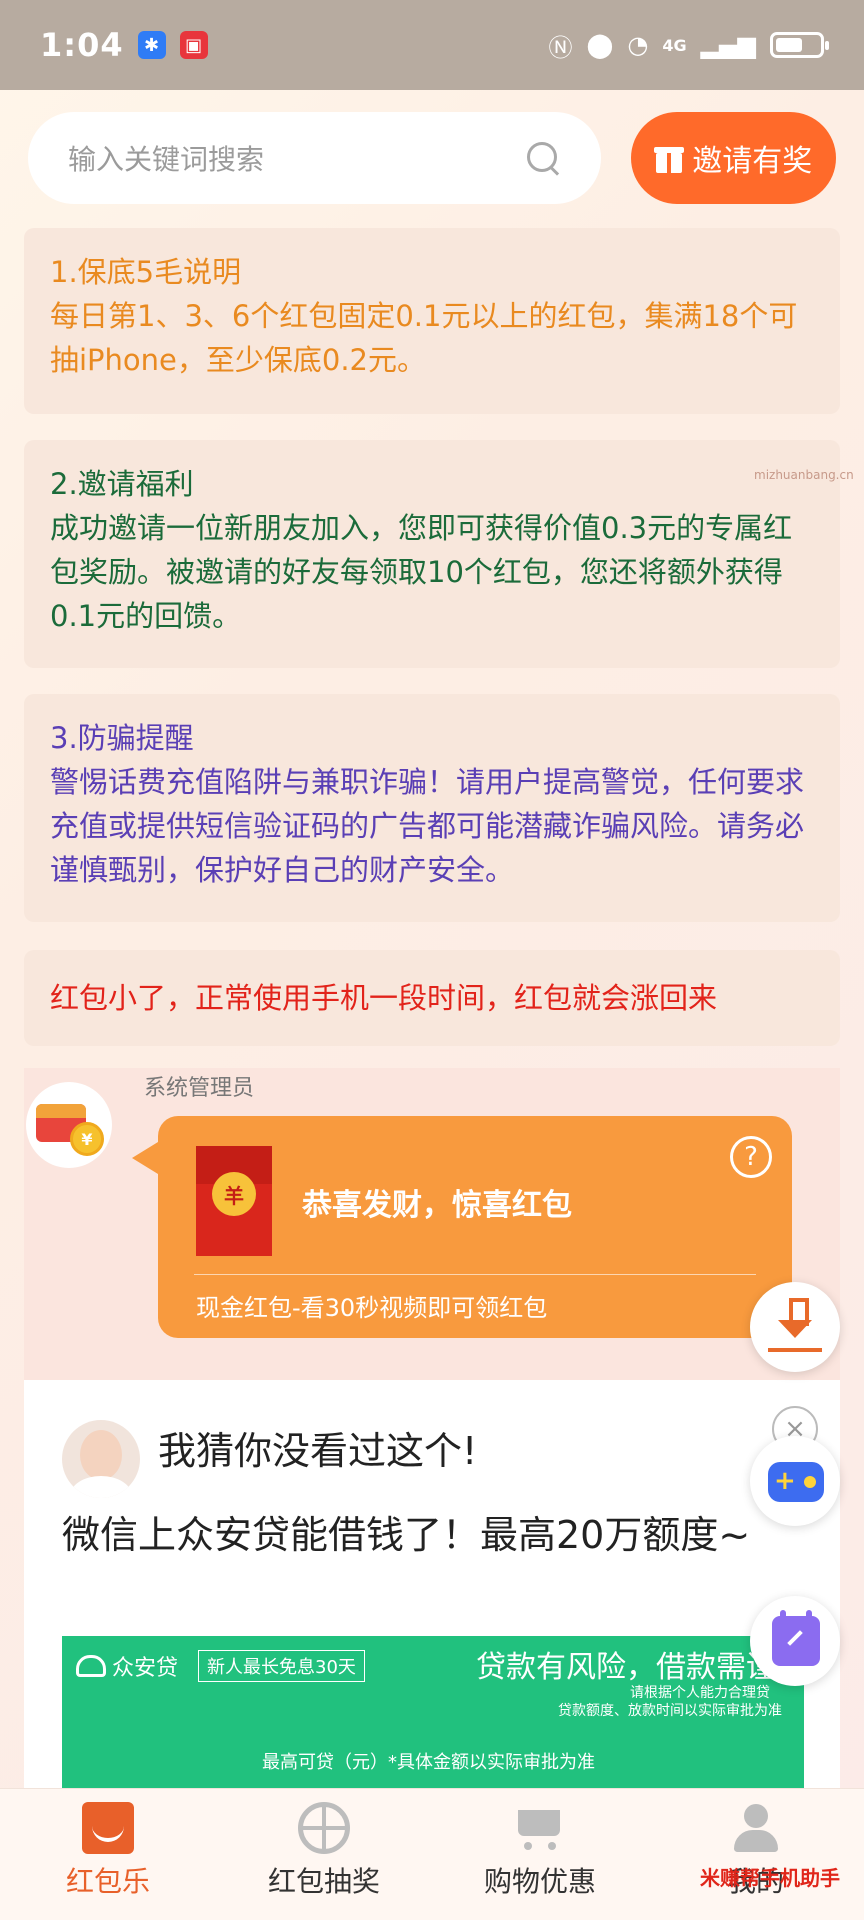 This screenshot has width=864, height=1920. Describe the element at coordinates (107, 1881) in the screenshot. I see `tab-label: 红包乐` at that location.